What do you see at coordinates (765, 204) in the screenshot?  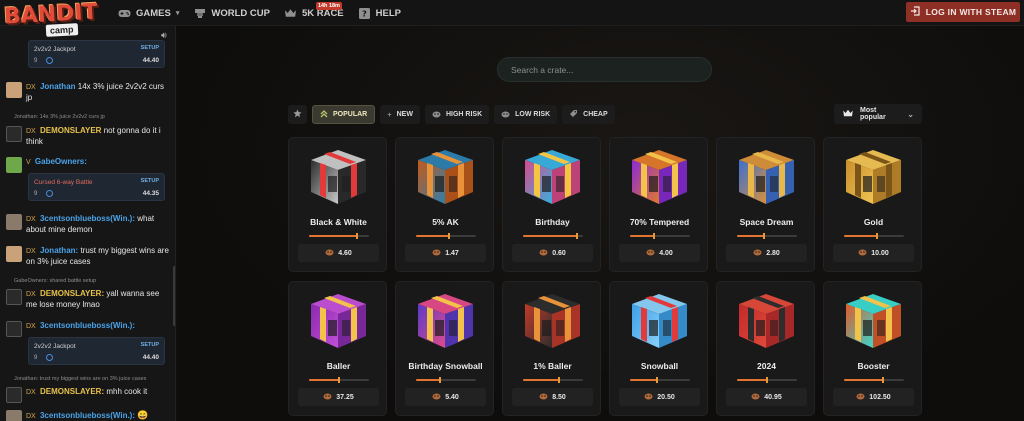 I see `crate-card: Space Dream 2.80` at bounding box center [765, 204].